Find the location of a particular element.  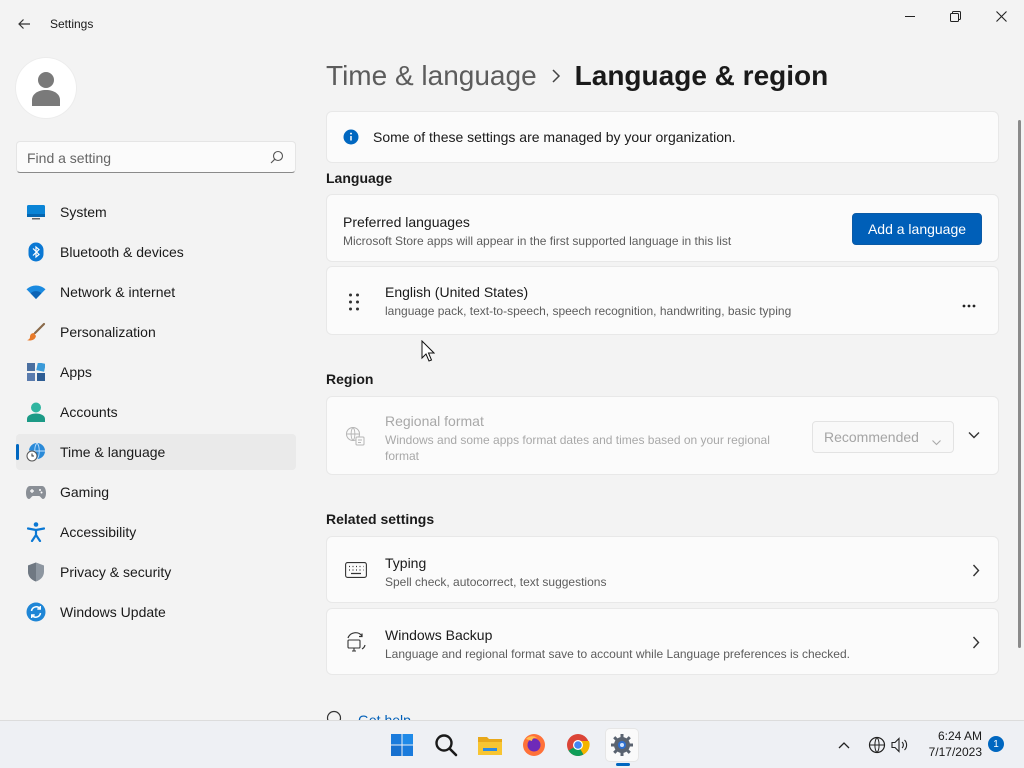

user-avatar is located at coordinates (46, 88).